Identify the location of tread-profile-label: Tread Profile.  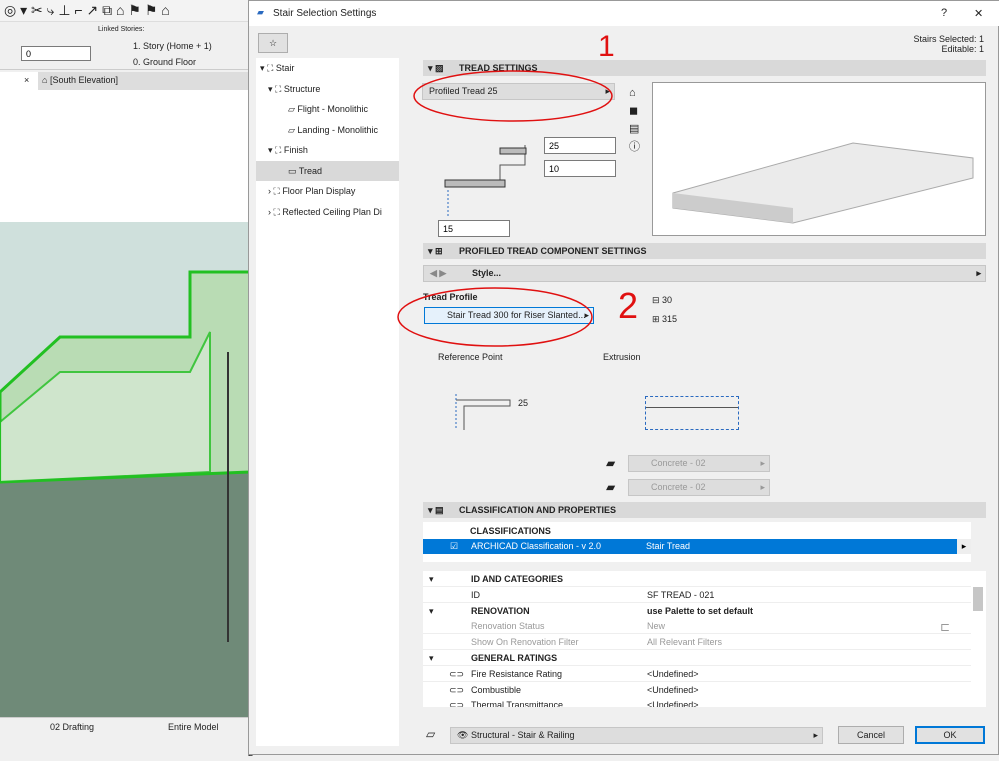
(450, 297).